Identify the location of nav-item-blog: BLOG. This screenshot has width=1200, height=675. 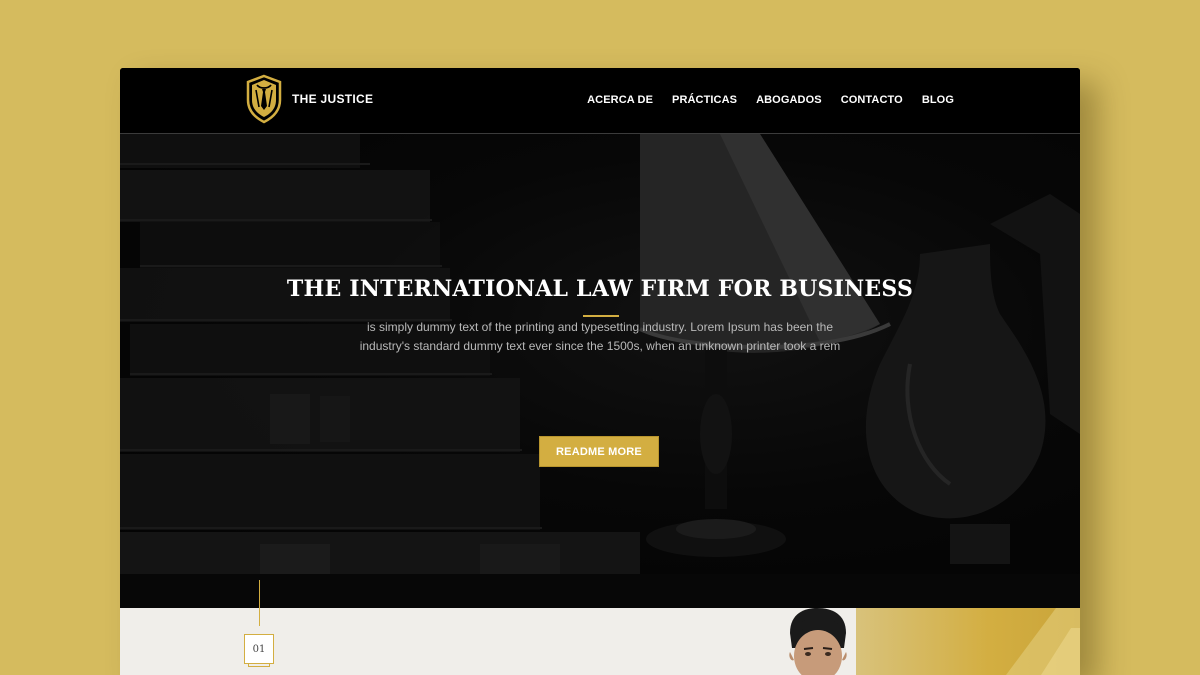
(938, 100).